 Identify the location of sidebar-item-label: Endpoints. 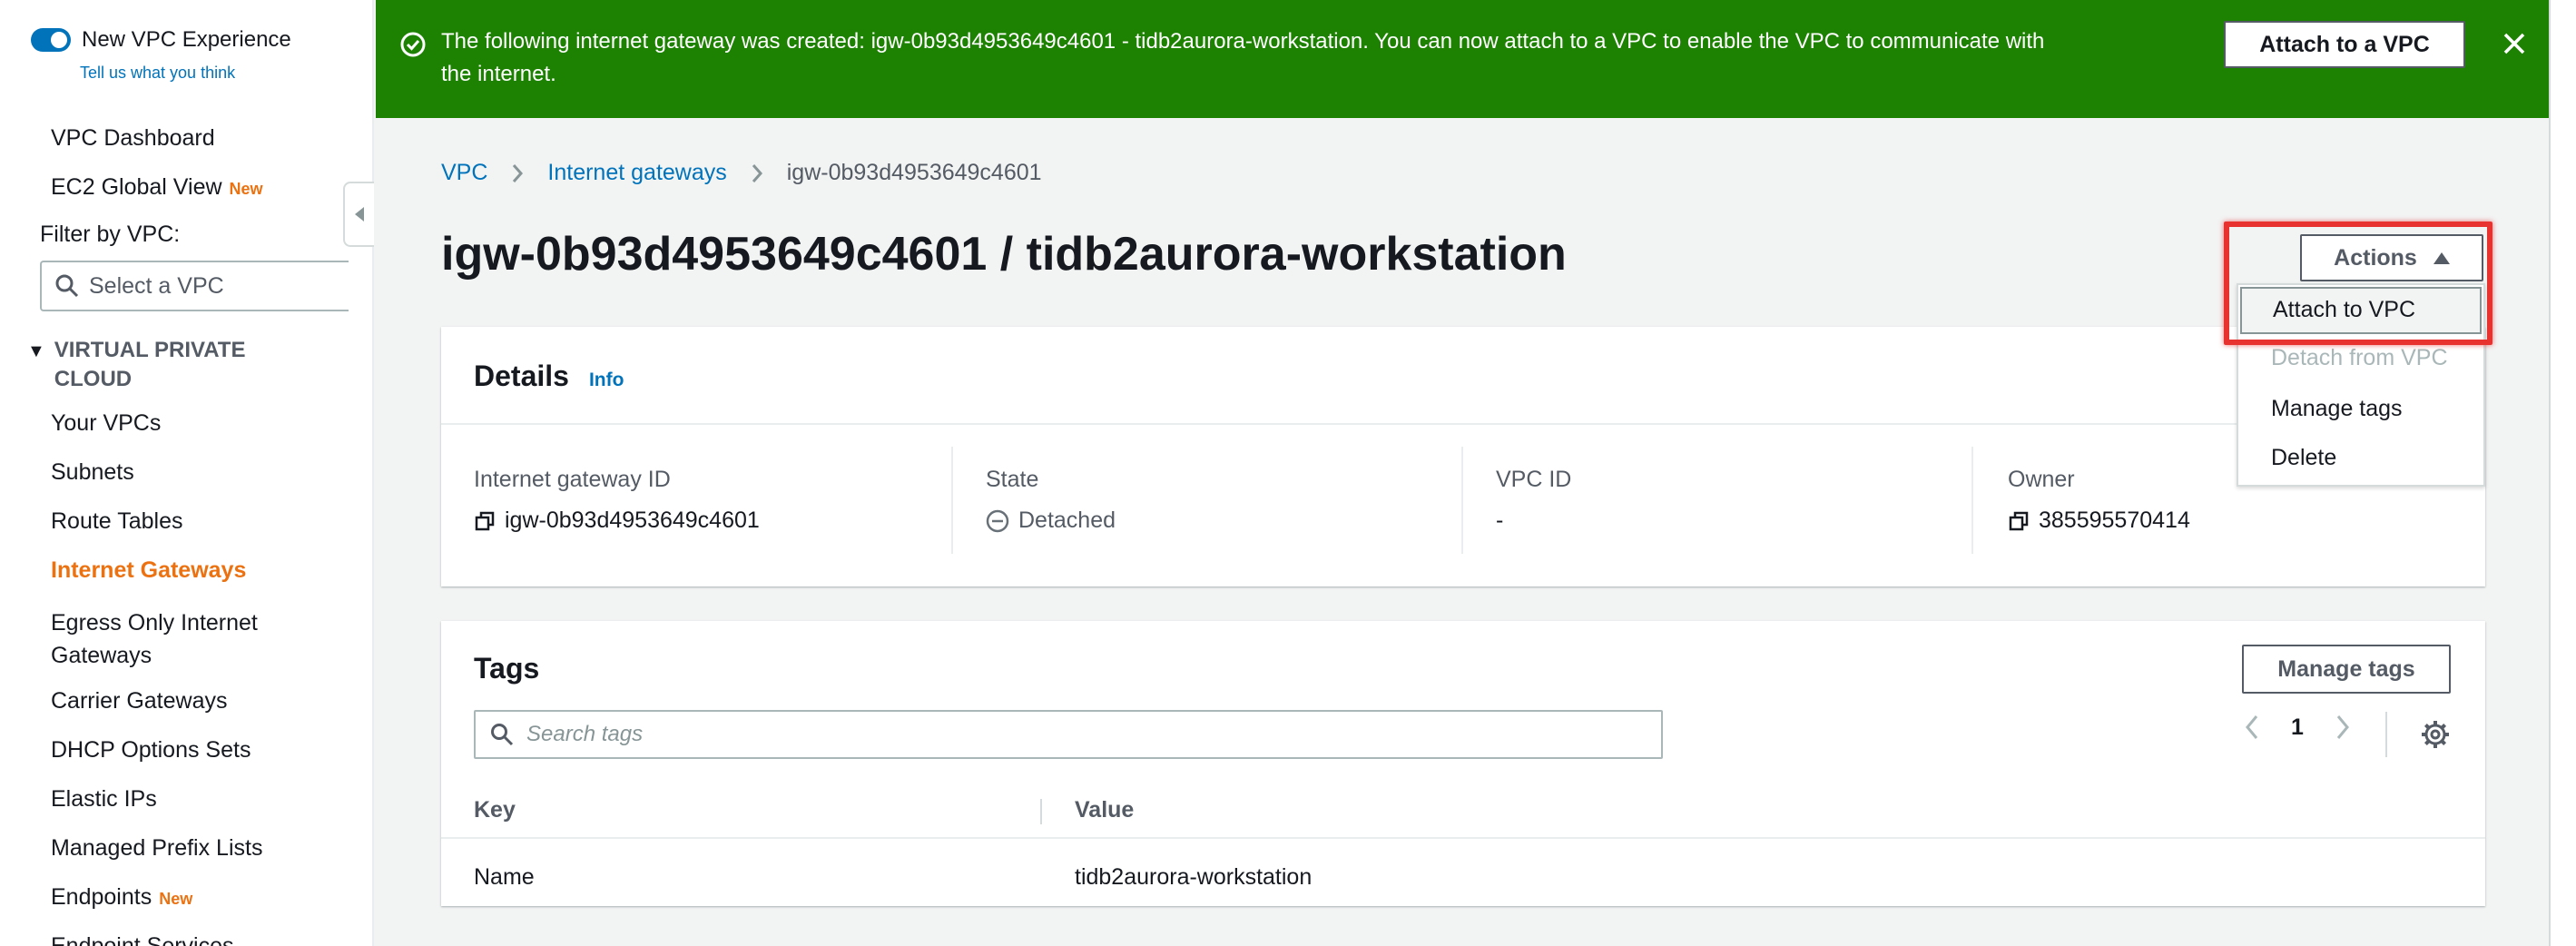
(101, 897).